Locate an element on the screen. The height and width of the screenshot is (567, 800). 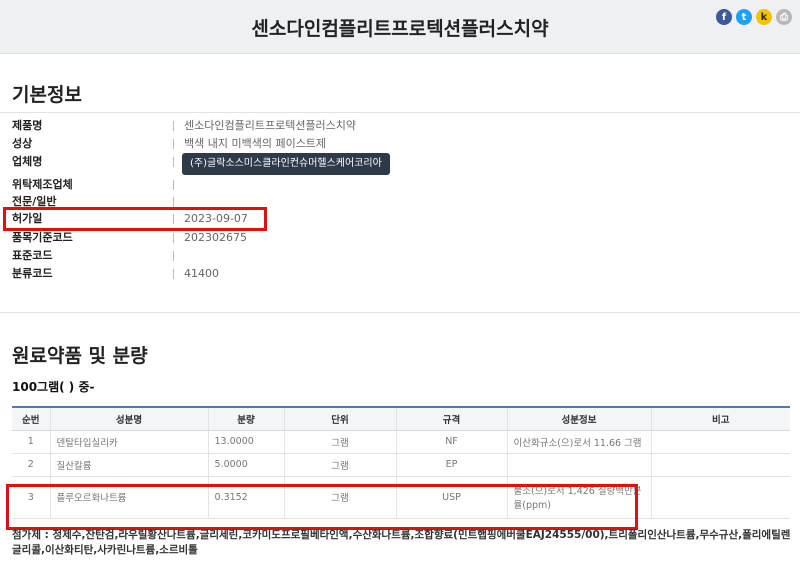
info-row-appearance: 성상 백색 내지 미백색의 페이스트제 is located at coordinates (400, 144).